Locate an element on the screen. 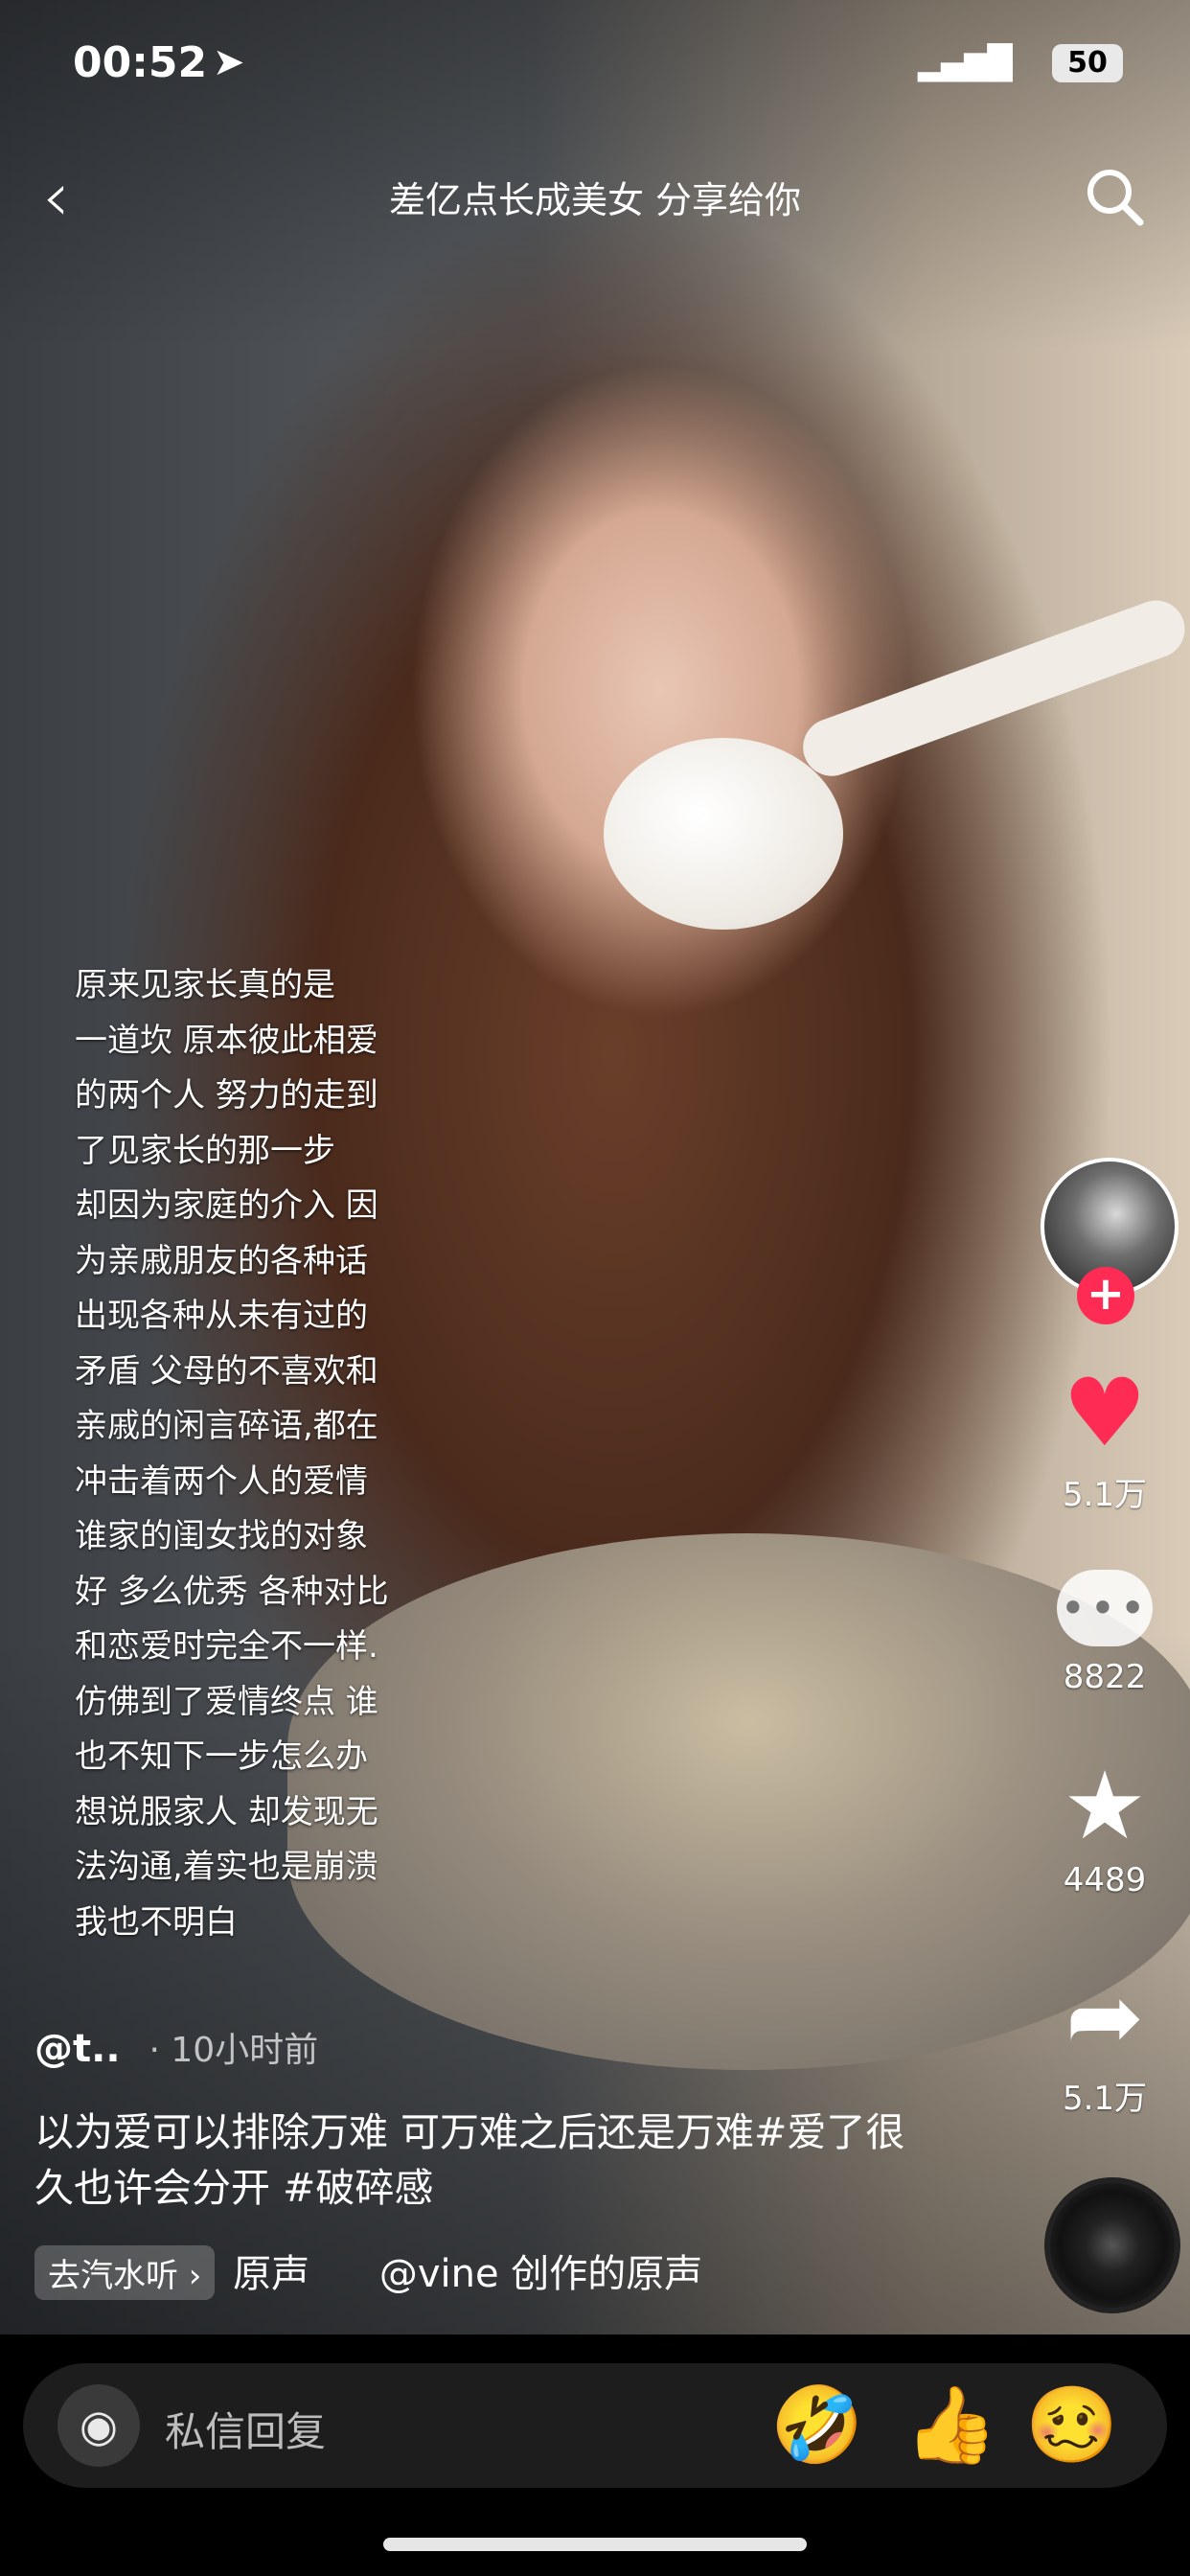 Image resolution: width=1190 pixels, height=2576 pixels. sound-row: 去汽水听 › 原声 @vine 创作的原声 is located at coordinates (368, 2271).